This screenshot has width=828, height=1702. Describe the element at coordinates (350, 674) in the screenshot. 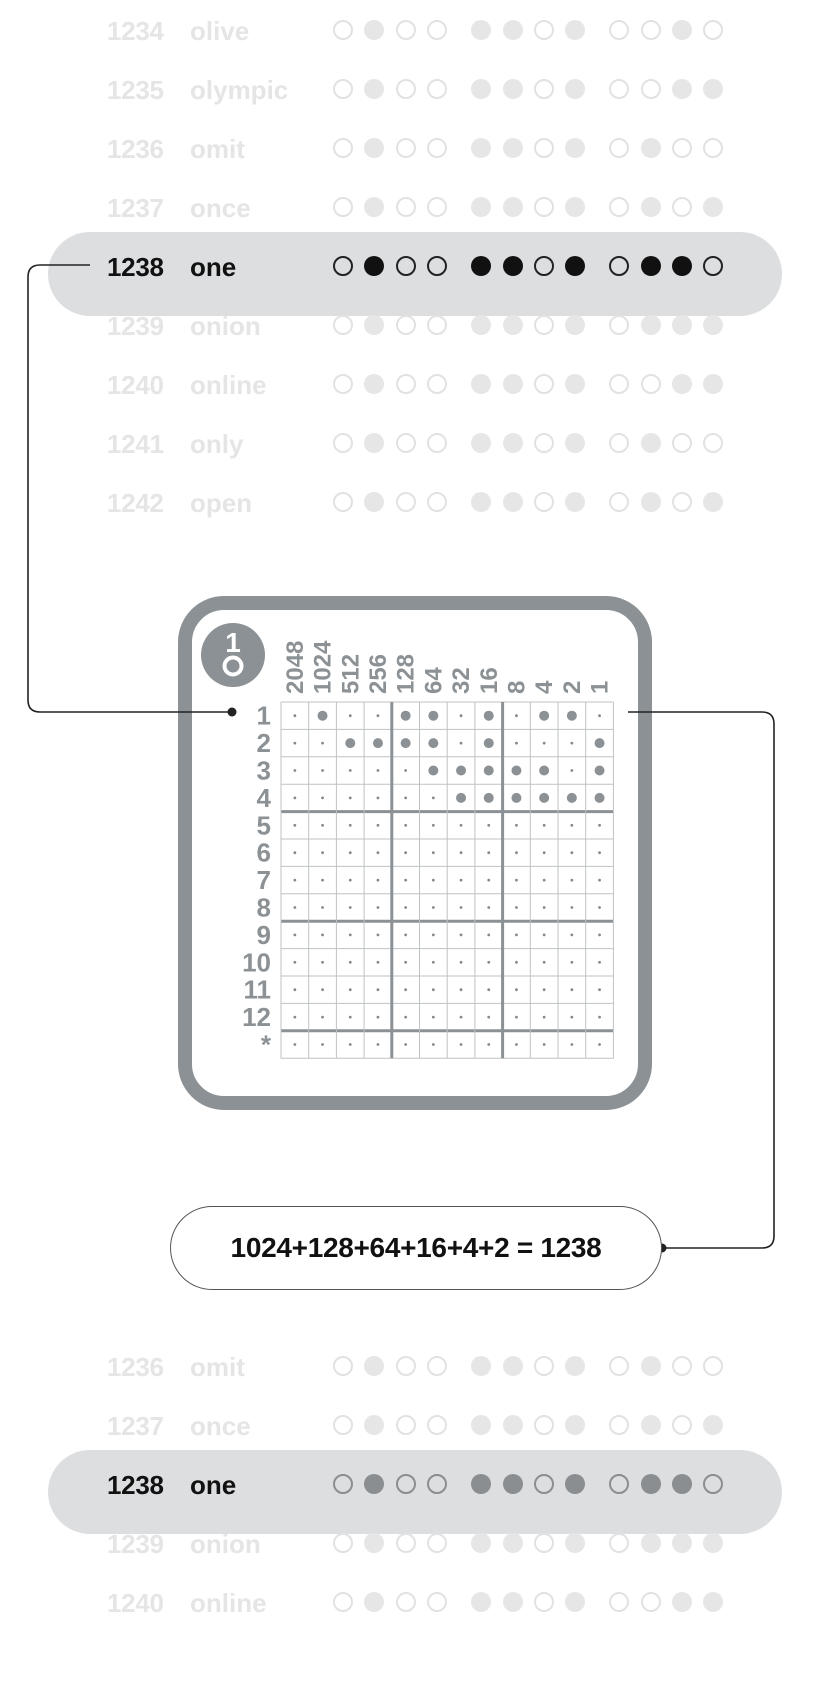

I see `column-header: 512` at that location.